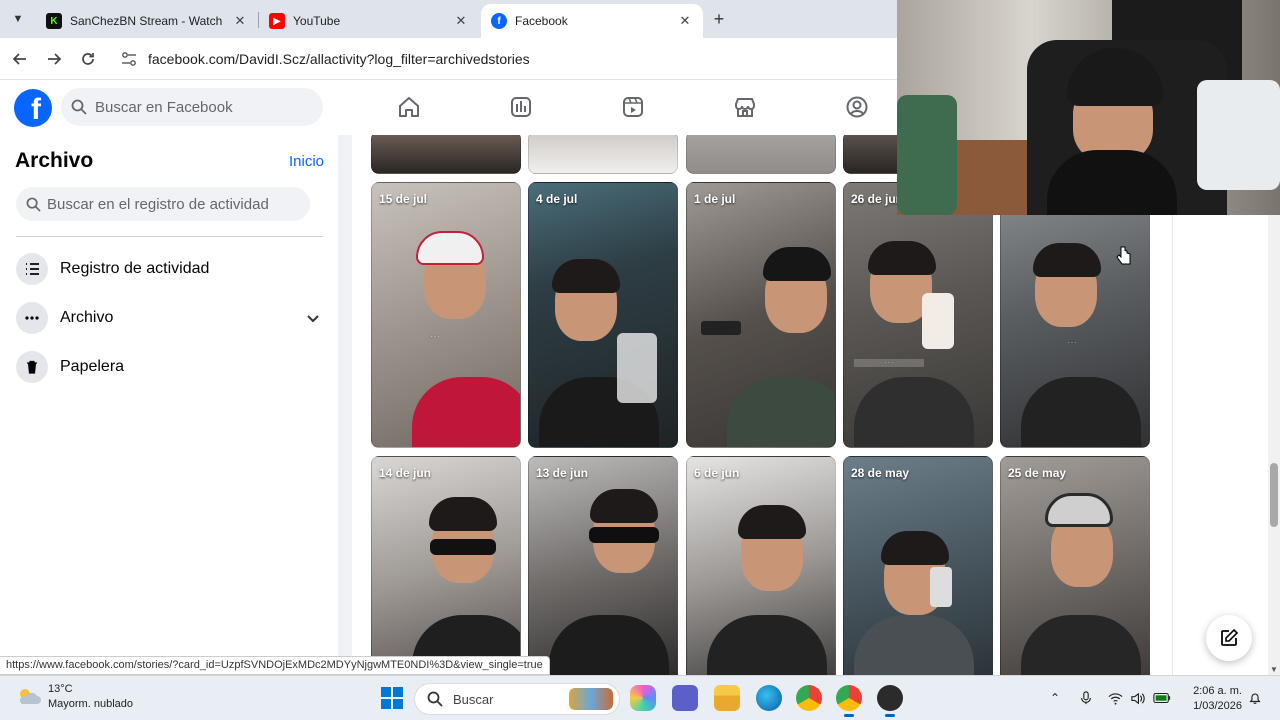  What do you see at coordinates (32, 269) in the screenshot?
I see `list-icon` at bounding box center [32, 269].